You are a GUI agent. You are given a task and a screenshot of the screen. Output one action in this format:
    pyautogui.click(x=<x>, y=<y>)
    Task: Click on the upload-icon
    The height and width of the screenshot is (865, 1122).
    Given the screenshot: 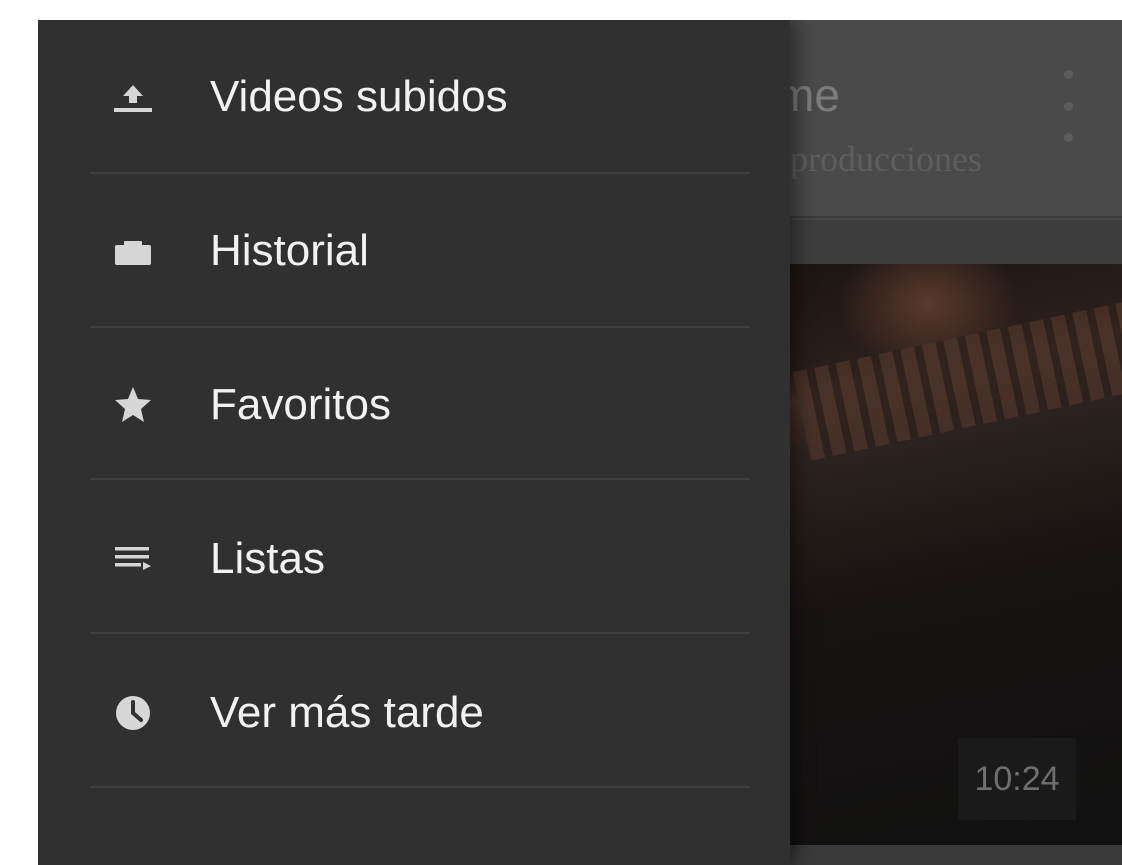 What is the action you would take?
    pyautogui.click(x=133, y=97)
    